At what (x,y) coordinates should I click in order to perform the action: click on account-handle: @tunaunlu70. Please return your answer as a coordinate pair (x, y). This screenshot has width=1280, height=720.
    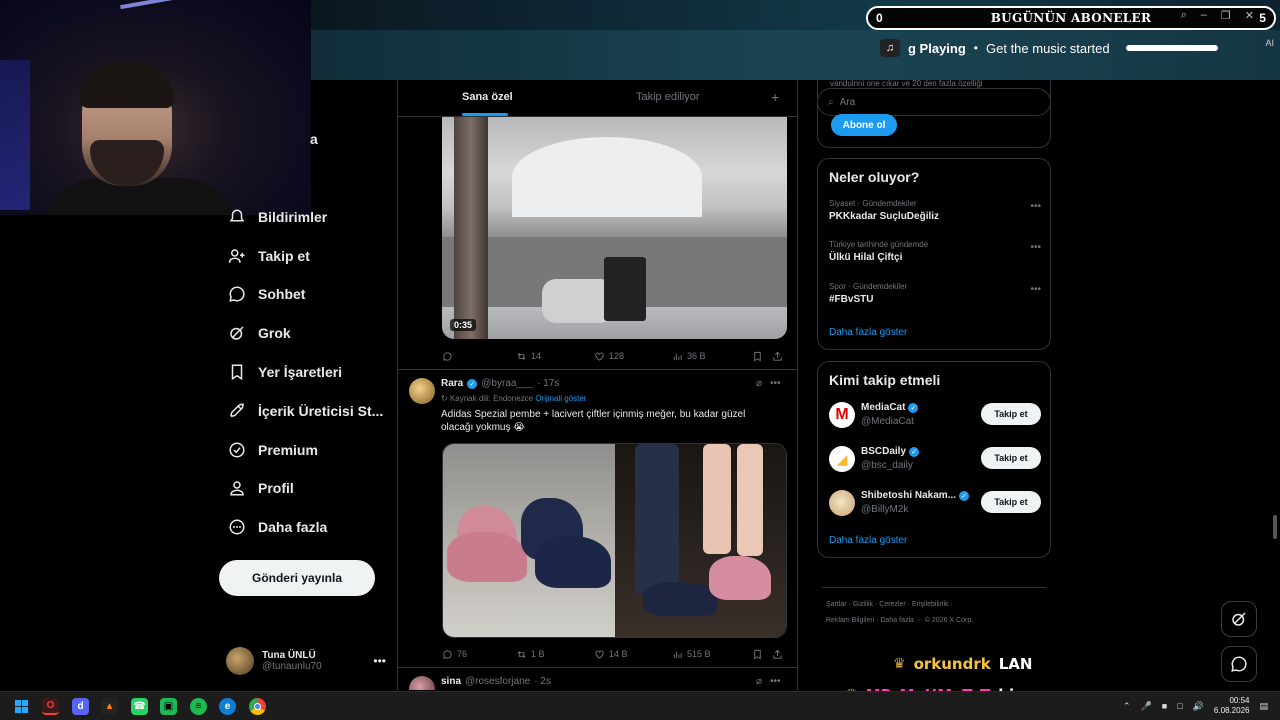
    Looking at the image, I should click on (292, 666).